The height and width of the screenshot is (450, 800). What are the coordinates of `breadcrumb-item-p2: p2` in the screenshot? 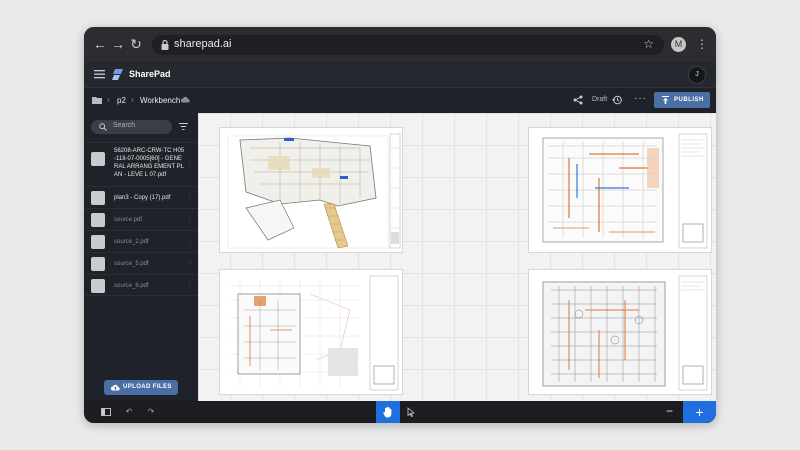 It's located at (121, 100).